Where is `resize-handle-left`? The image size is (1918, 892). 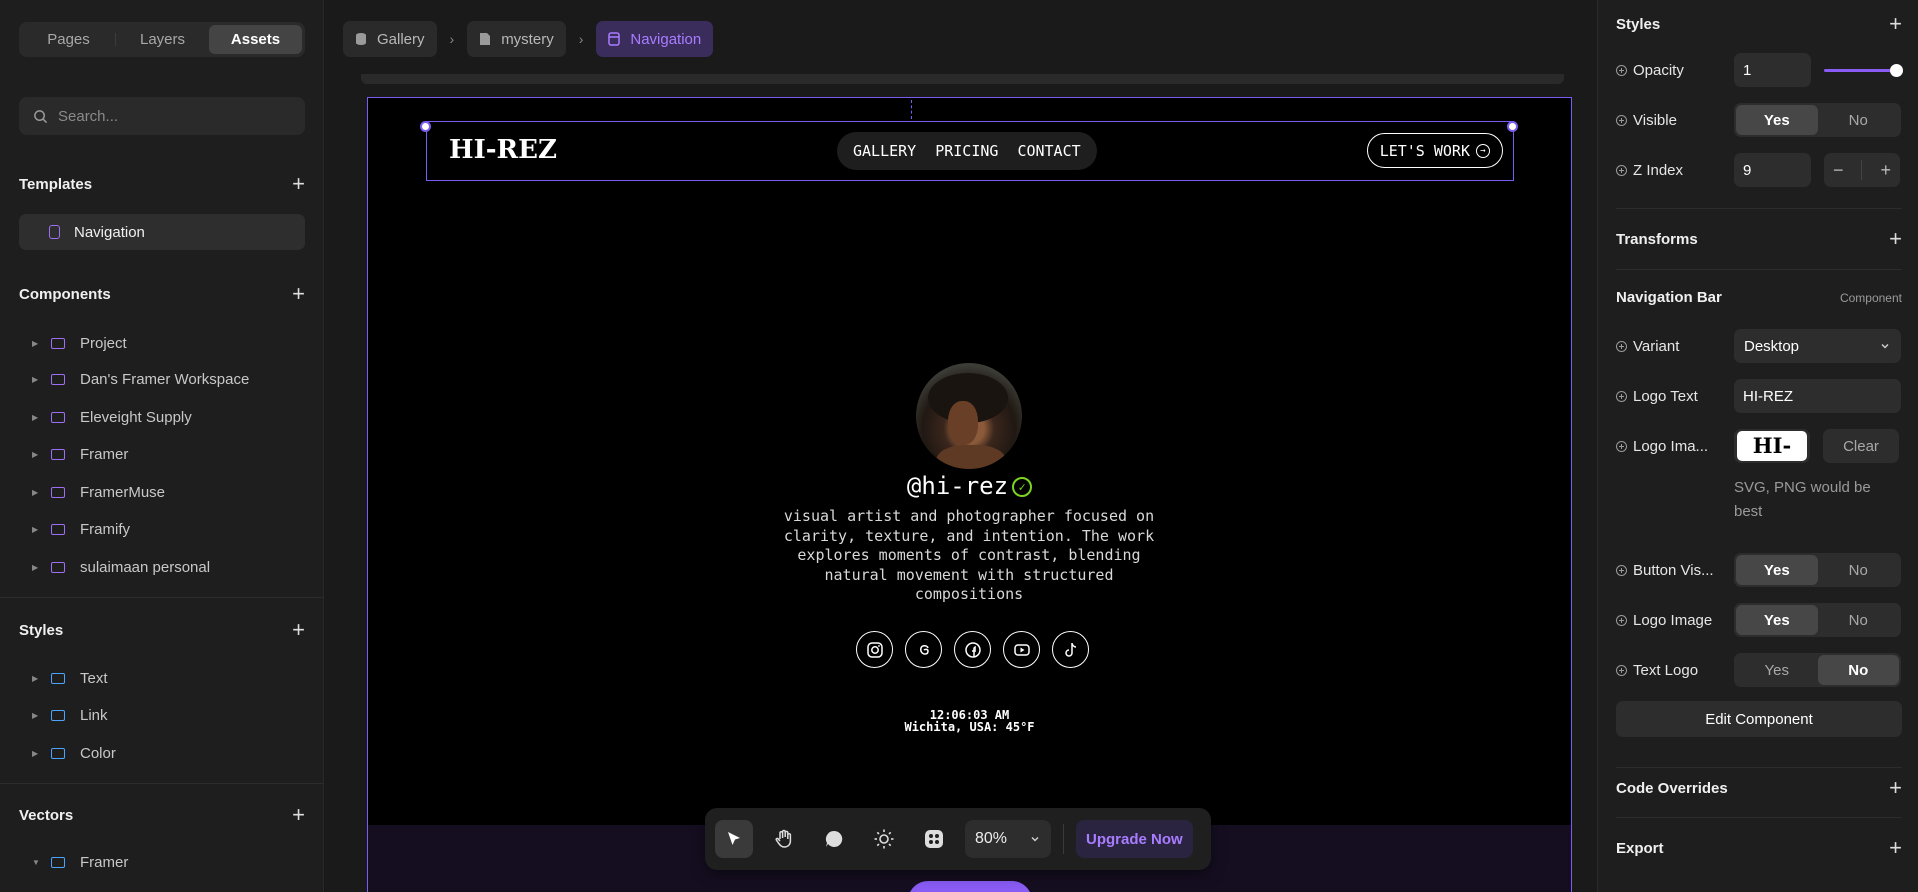 resize-handle-left is located at coordinates (425, 126).